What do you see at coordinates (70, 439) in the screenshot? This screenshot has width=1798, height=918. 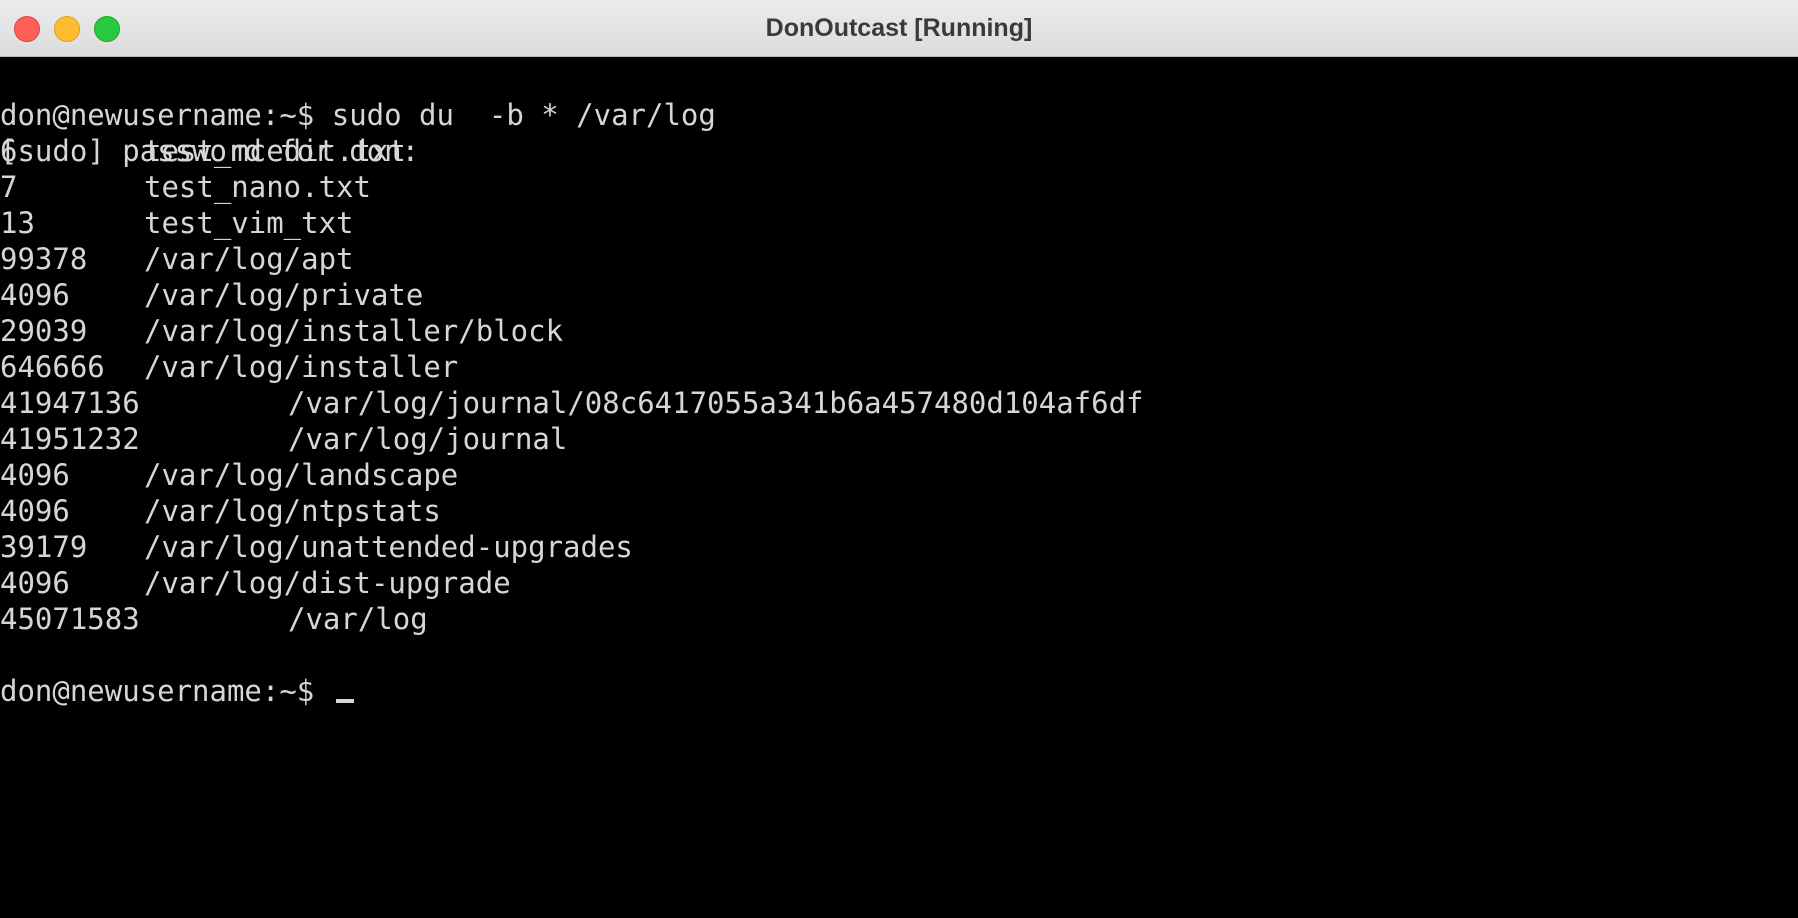 I see `du-size-value: 41951232` at bounding box center [70, 439].